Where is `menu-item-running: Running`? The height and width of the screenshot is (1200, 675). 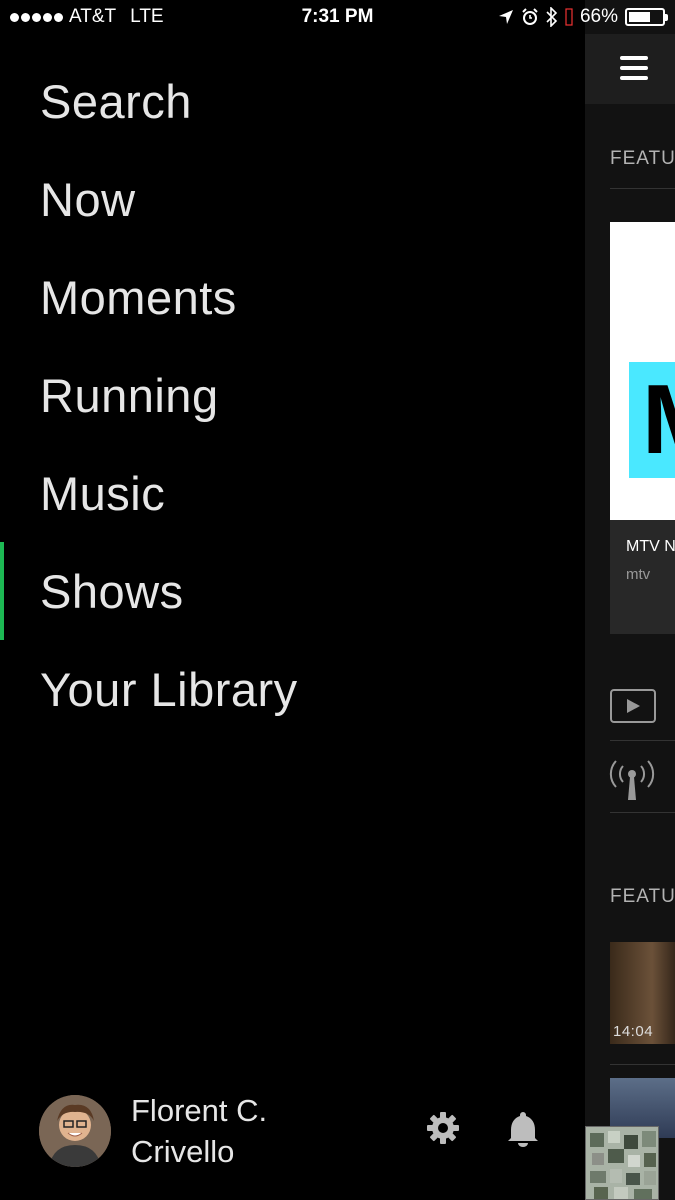 menu-item-running: Running is located at coordinates (292, 395).